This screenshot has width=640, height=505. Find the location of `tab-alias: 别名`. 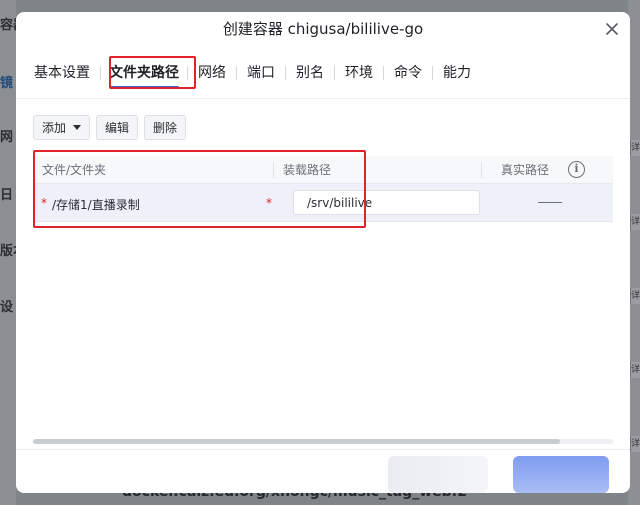

tab-alias: 别名 is located at coordinates (310, 73).